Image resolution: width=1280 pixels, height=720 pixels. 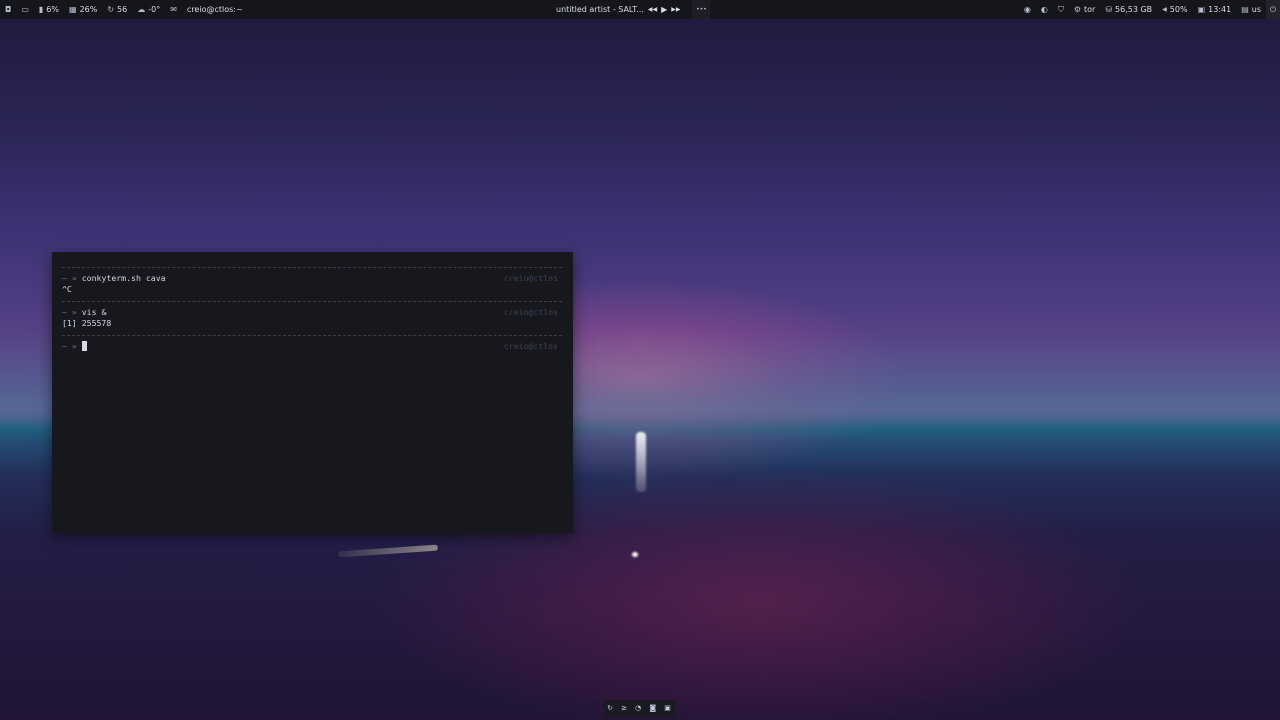 I want to click on mail-icon: ✉, so click(x=173, y=9).